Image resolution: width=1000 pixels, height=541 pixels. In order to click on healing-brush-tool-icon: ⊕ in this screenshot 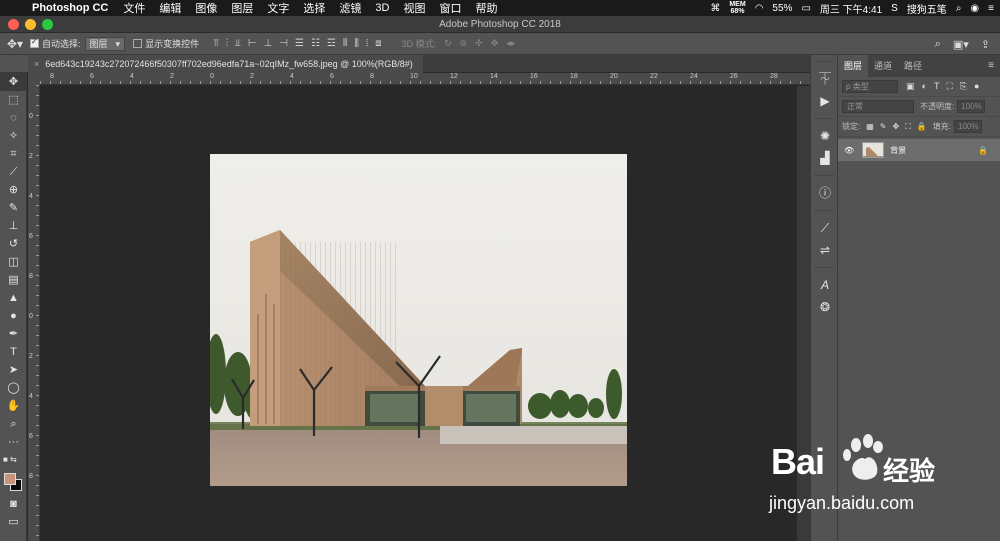, I will do `click(13, 190)`.